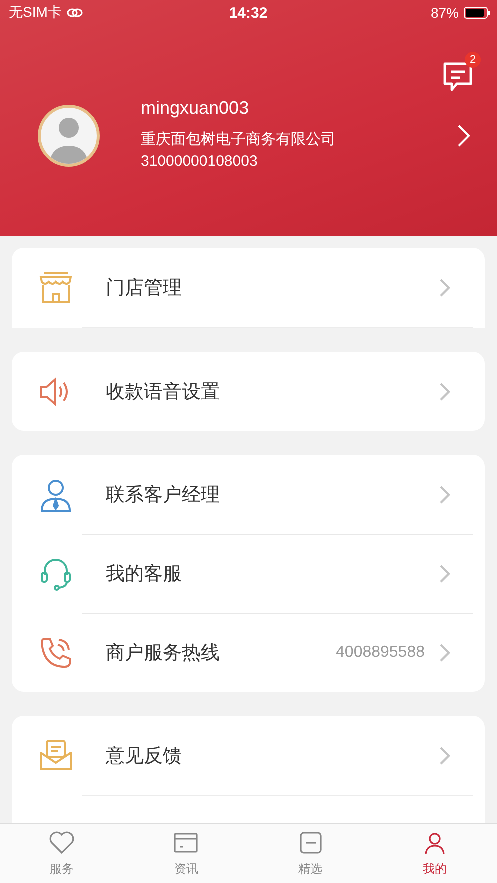 Image resolution: width=497 pixels, height=883 pixels. Describe the element at coordinates (62, 843) in the screenshot. I see `heart-icon` at that location.